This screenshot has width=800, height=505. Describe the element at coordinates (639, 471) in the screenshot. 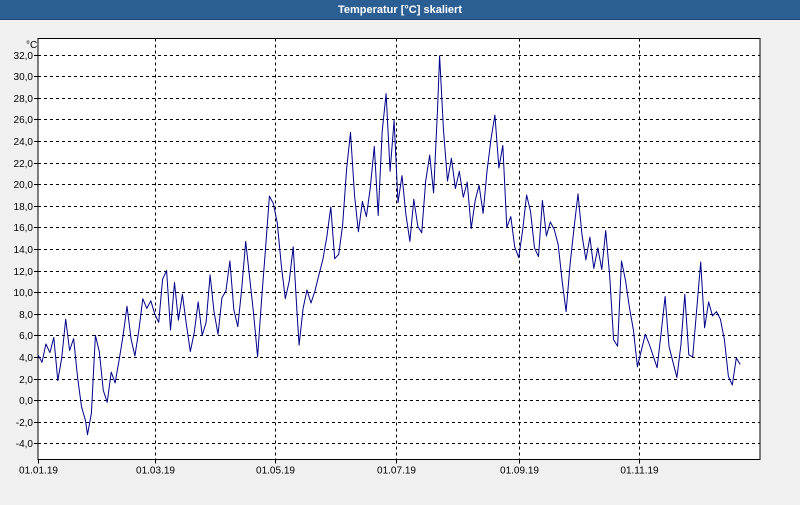

I see `x-tick-label: 01.11.19` at that location.